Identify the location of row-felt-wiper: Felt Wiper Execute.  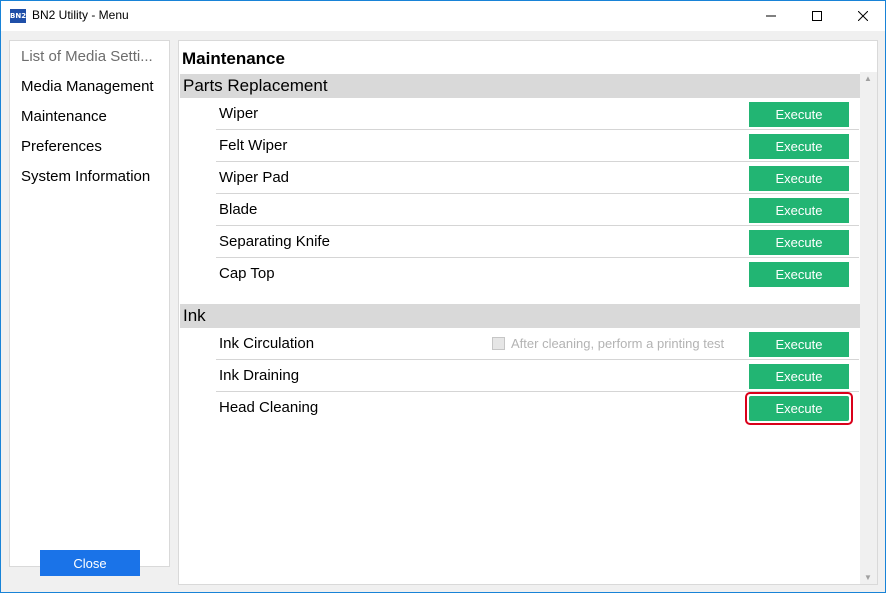
(537, 146).